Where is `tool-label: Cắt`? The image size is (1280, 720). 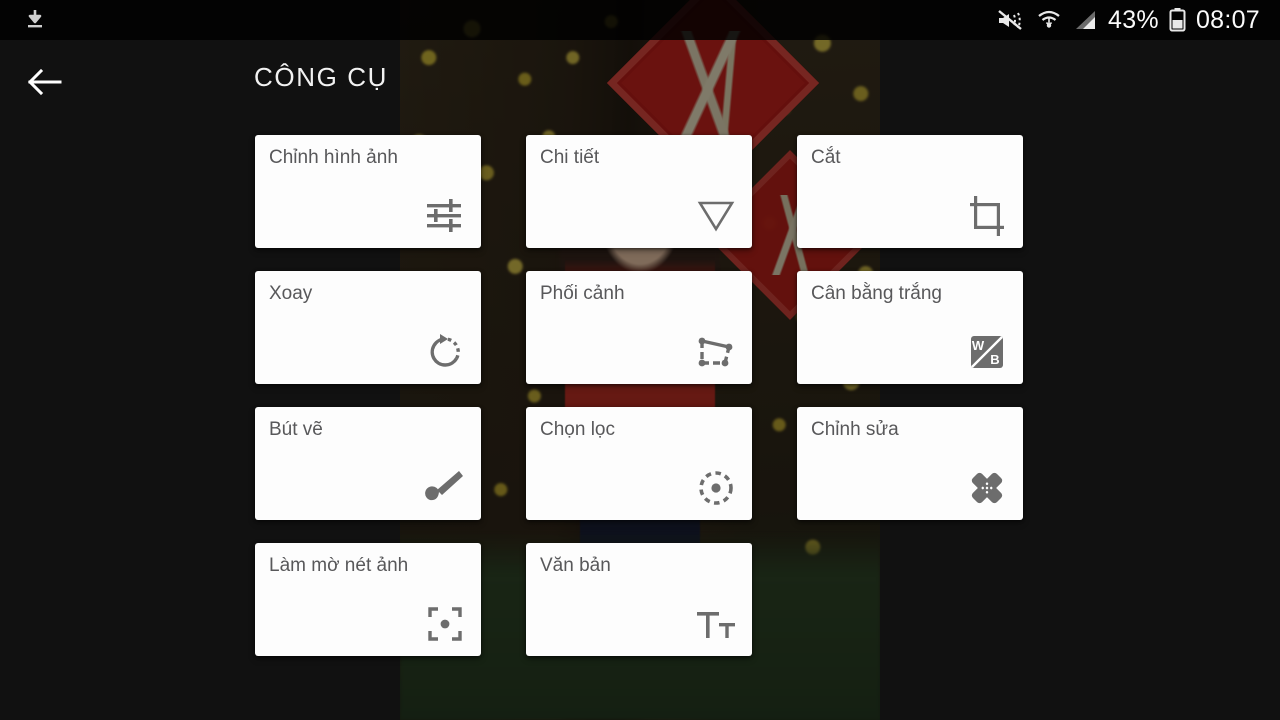
tool-label: Cắt is located at coordinates (826, 157).